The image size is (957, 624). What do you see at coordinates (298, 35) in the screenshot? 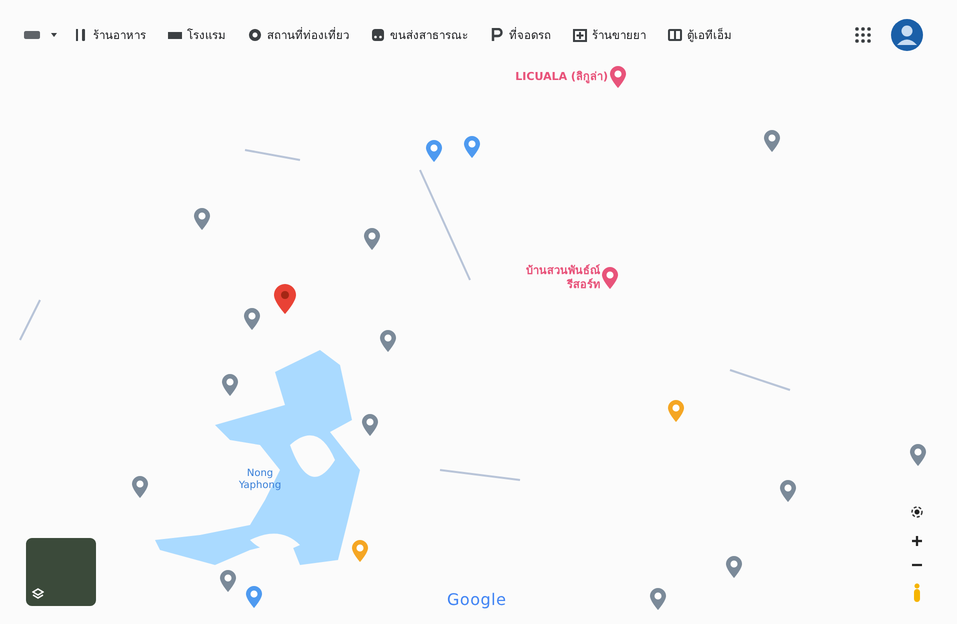
I see `category-chip: สถานที่ท่องเที่ยว` at bounding box center [298, 35].